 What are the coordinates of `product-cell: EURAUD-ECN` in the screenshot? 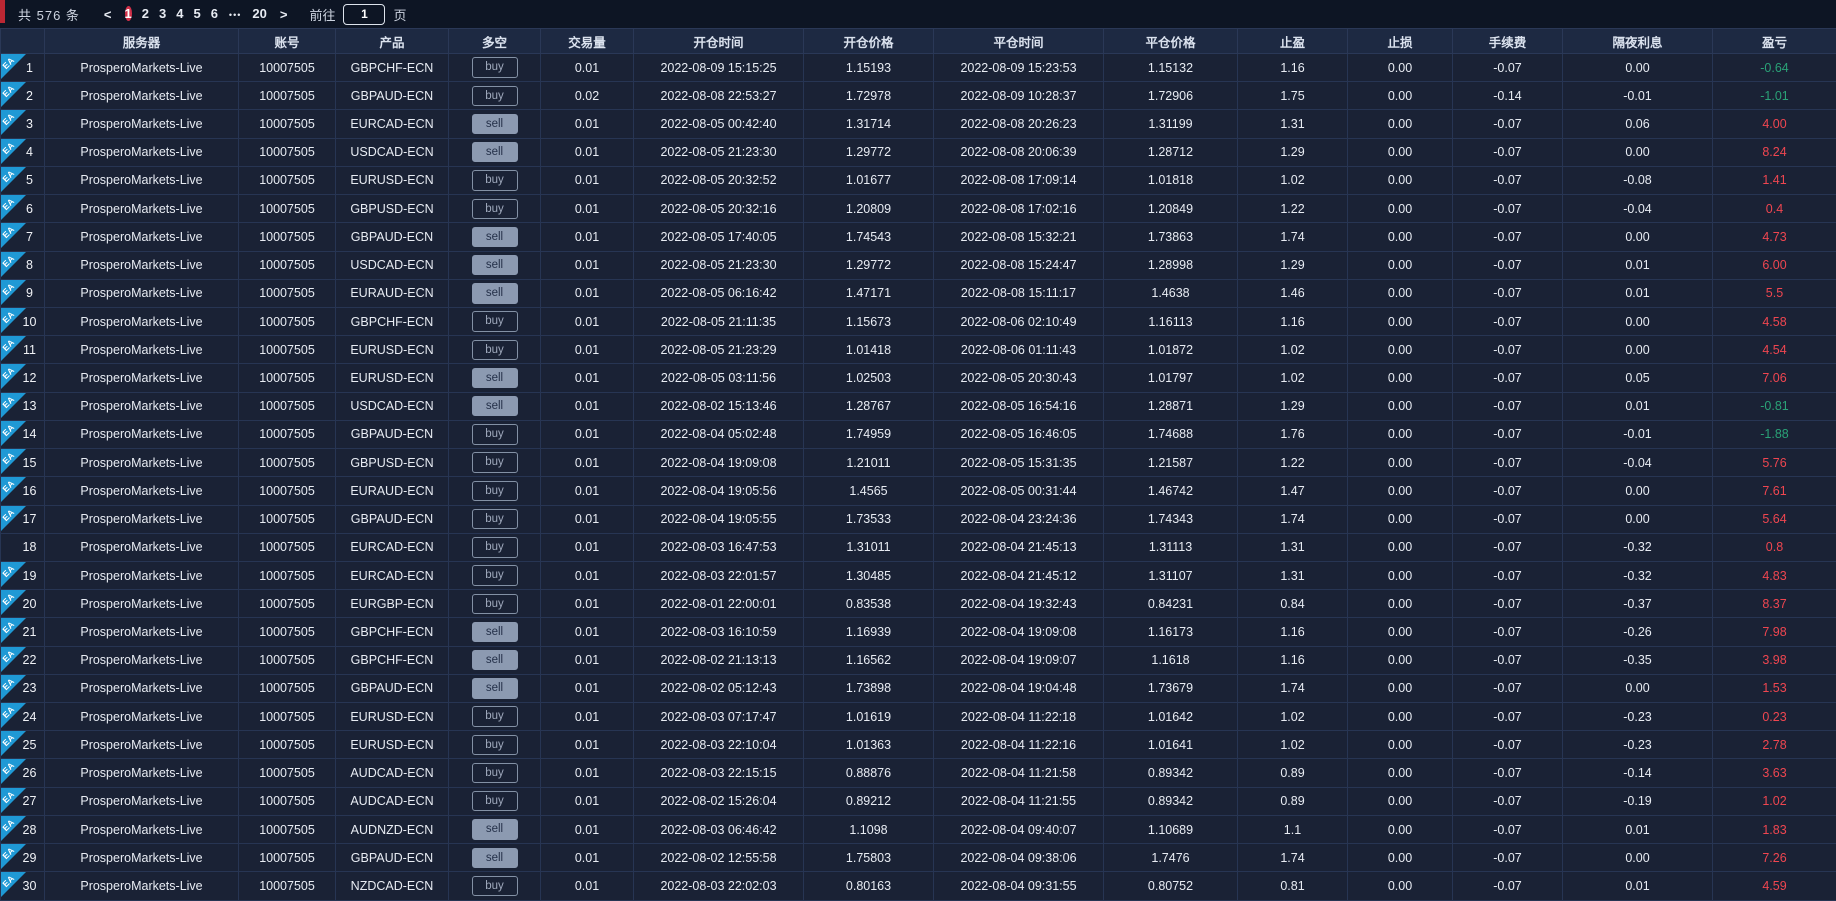 It's located at (392, 293).